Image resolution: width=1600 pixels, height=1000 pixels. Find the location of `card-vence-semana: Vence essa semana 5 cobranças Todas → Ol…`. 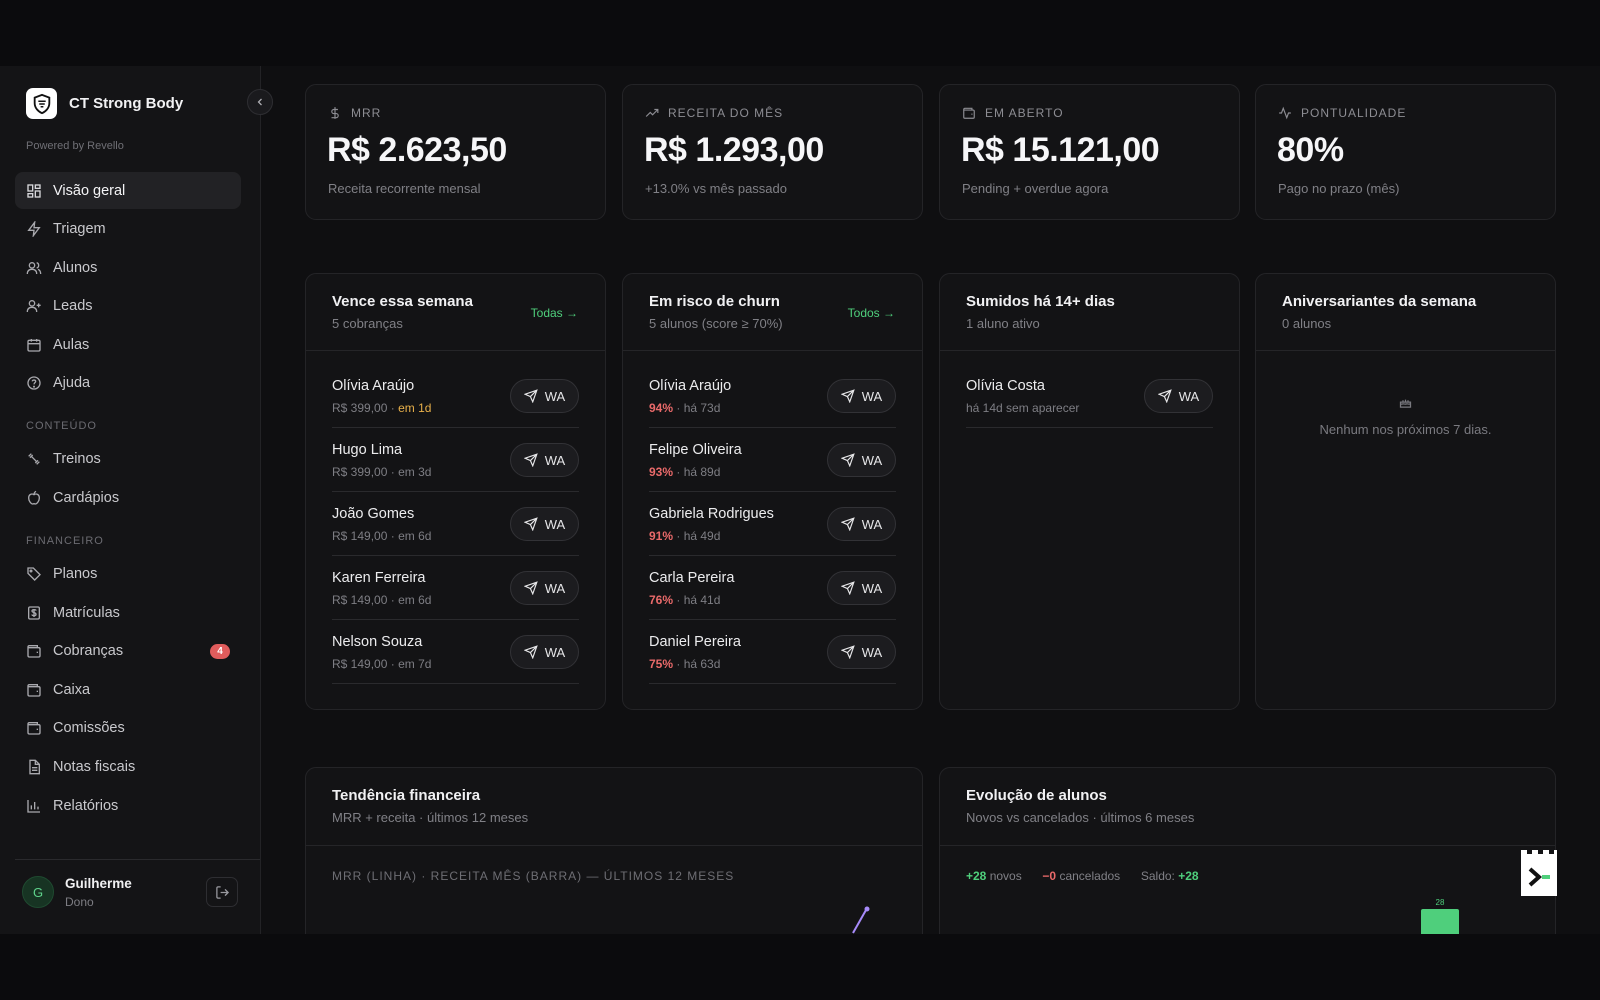

card-vence-semana: Vence essa semana 5 cobranças Todas → Ol… is located at coordinates (455, 491).